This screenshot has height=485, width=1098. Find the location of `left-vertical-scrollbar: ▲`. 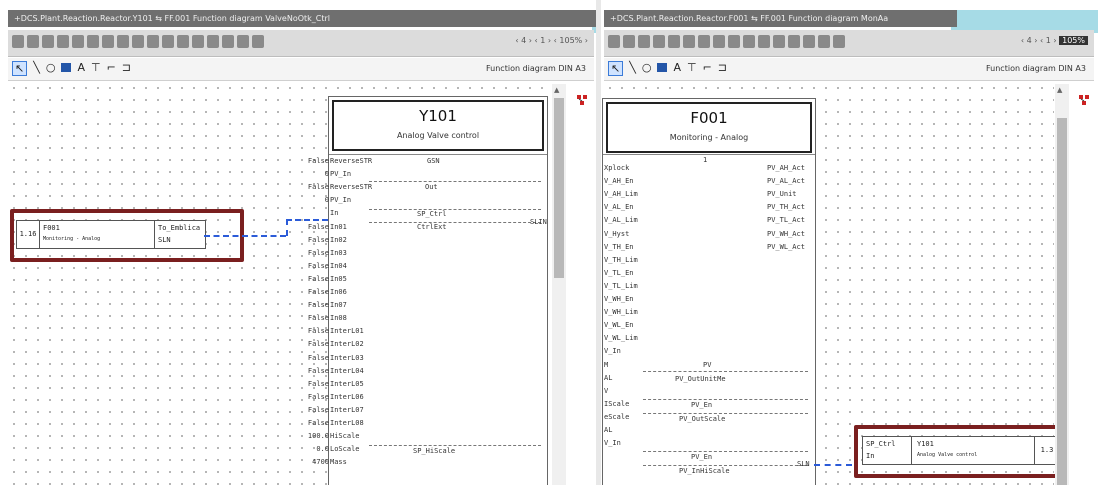

left-vertical-scrollbar: ▲ is located at coordinates (559, 284).